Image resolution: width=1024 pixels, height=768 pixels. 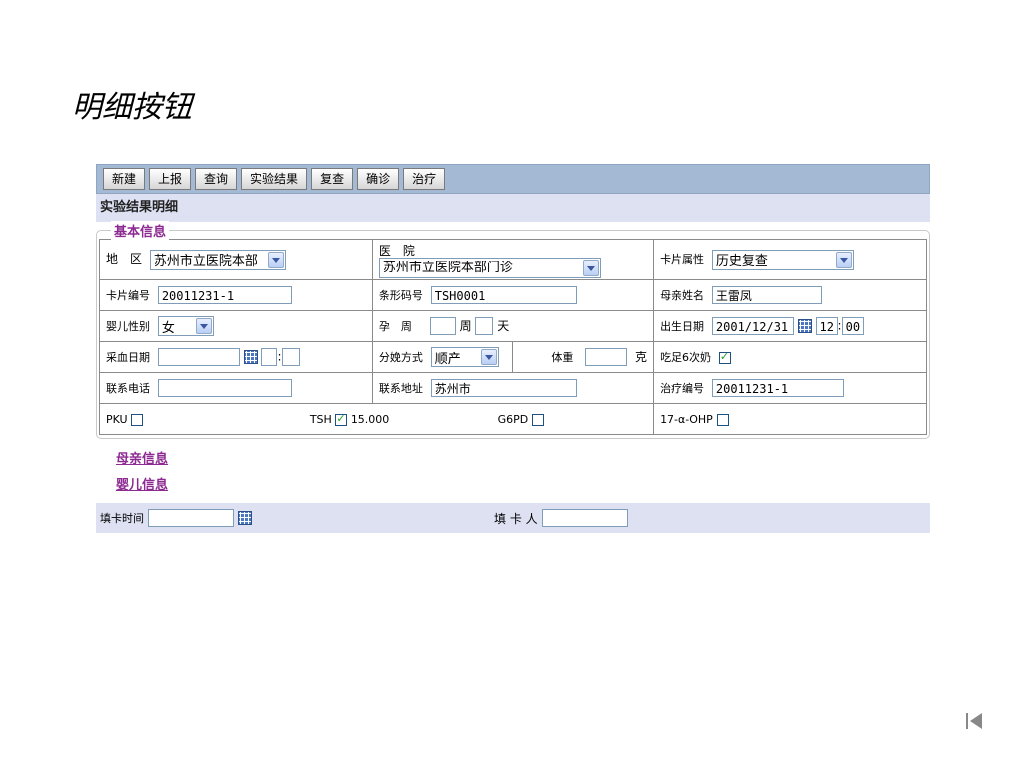 I want to click on day-unit: 天, so click(x=503, y=325).